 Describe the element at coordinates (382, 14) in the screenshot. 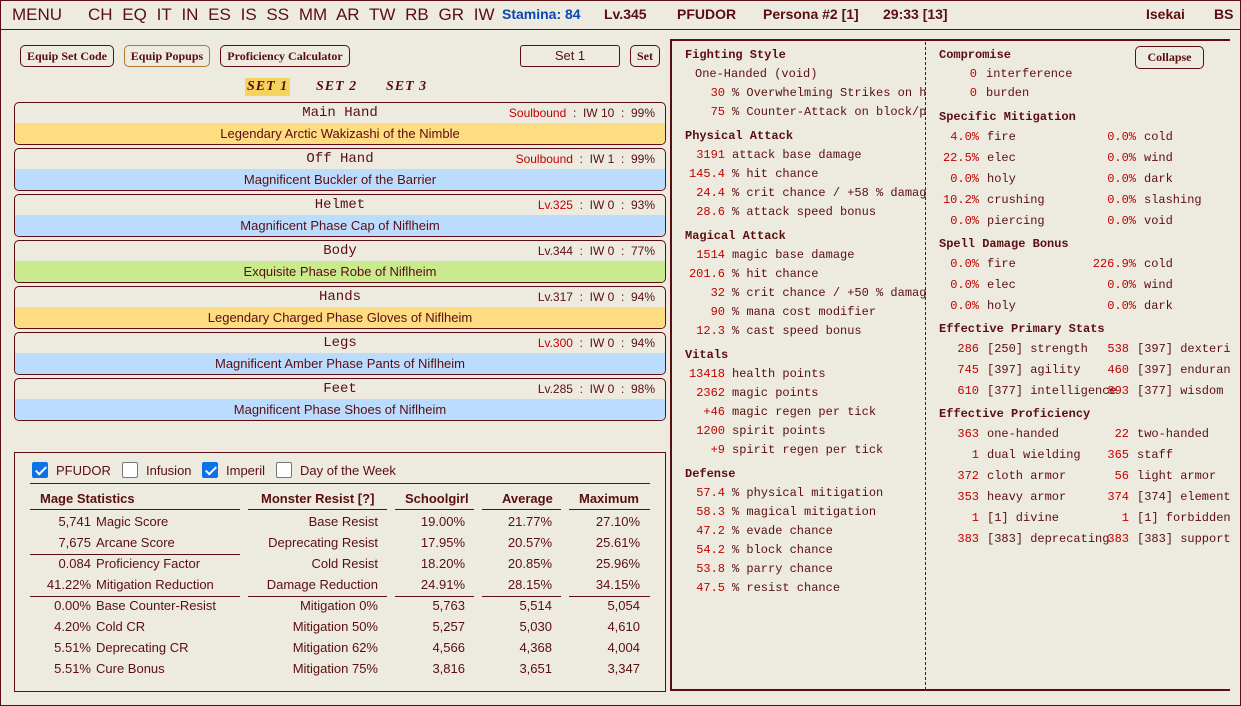

I see `nav-link-tw: TW` at that location.